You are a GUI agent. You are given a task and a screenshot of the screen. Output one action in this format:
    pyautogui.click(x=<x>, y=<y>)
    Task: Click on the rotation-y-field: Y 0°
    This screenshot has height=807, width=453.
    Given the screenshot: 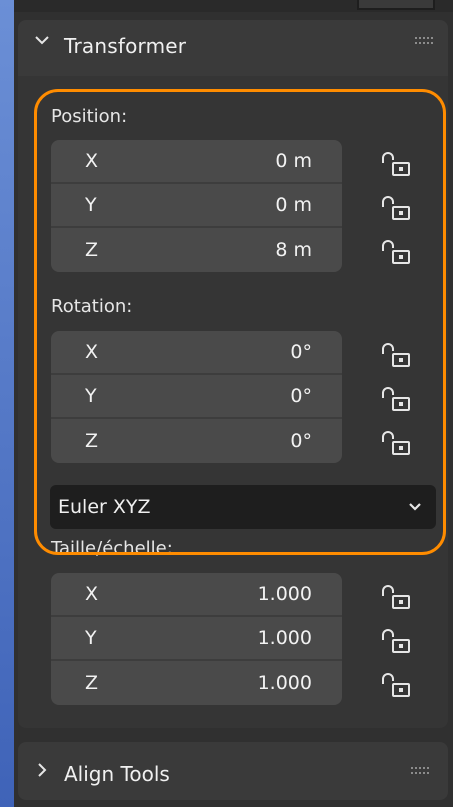 What is the action you would take?
    pyautogui.click(x=196, y=397)
    